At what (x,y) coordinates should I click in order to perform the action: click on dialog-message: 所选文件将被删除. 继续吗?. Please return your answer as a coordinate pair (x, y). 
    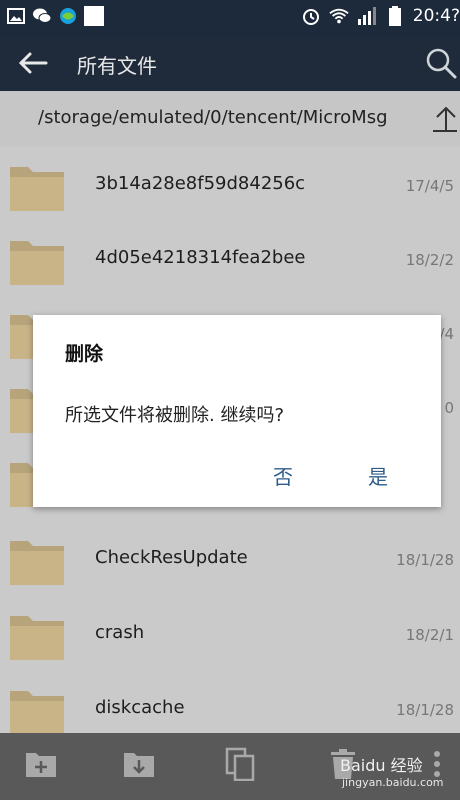
    Looking at the image, I should click on (174, 415).